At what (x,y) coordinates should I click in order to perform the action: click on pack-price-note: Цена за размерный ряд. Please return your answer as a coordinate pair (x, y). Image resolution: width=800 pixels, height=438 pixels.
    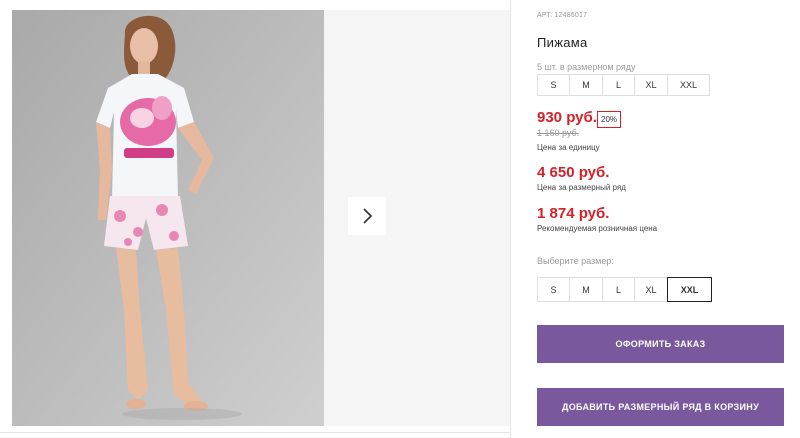
    Looking at the image, I should click on (581, 187).